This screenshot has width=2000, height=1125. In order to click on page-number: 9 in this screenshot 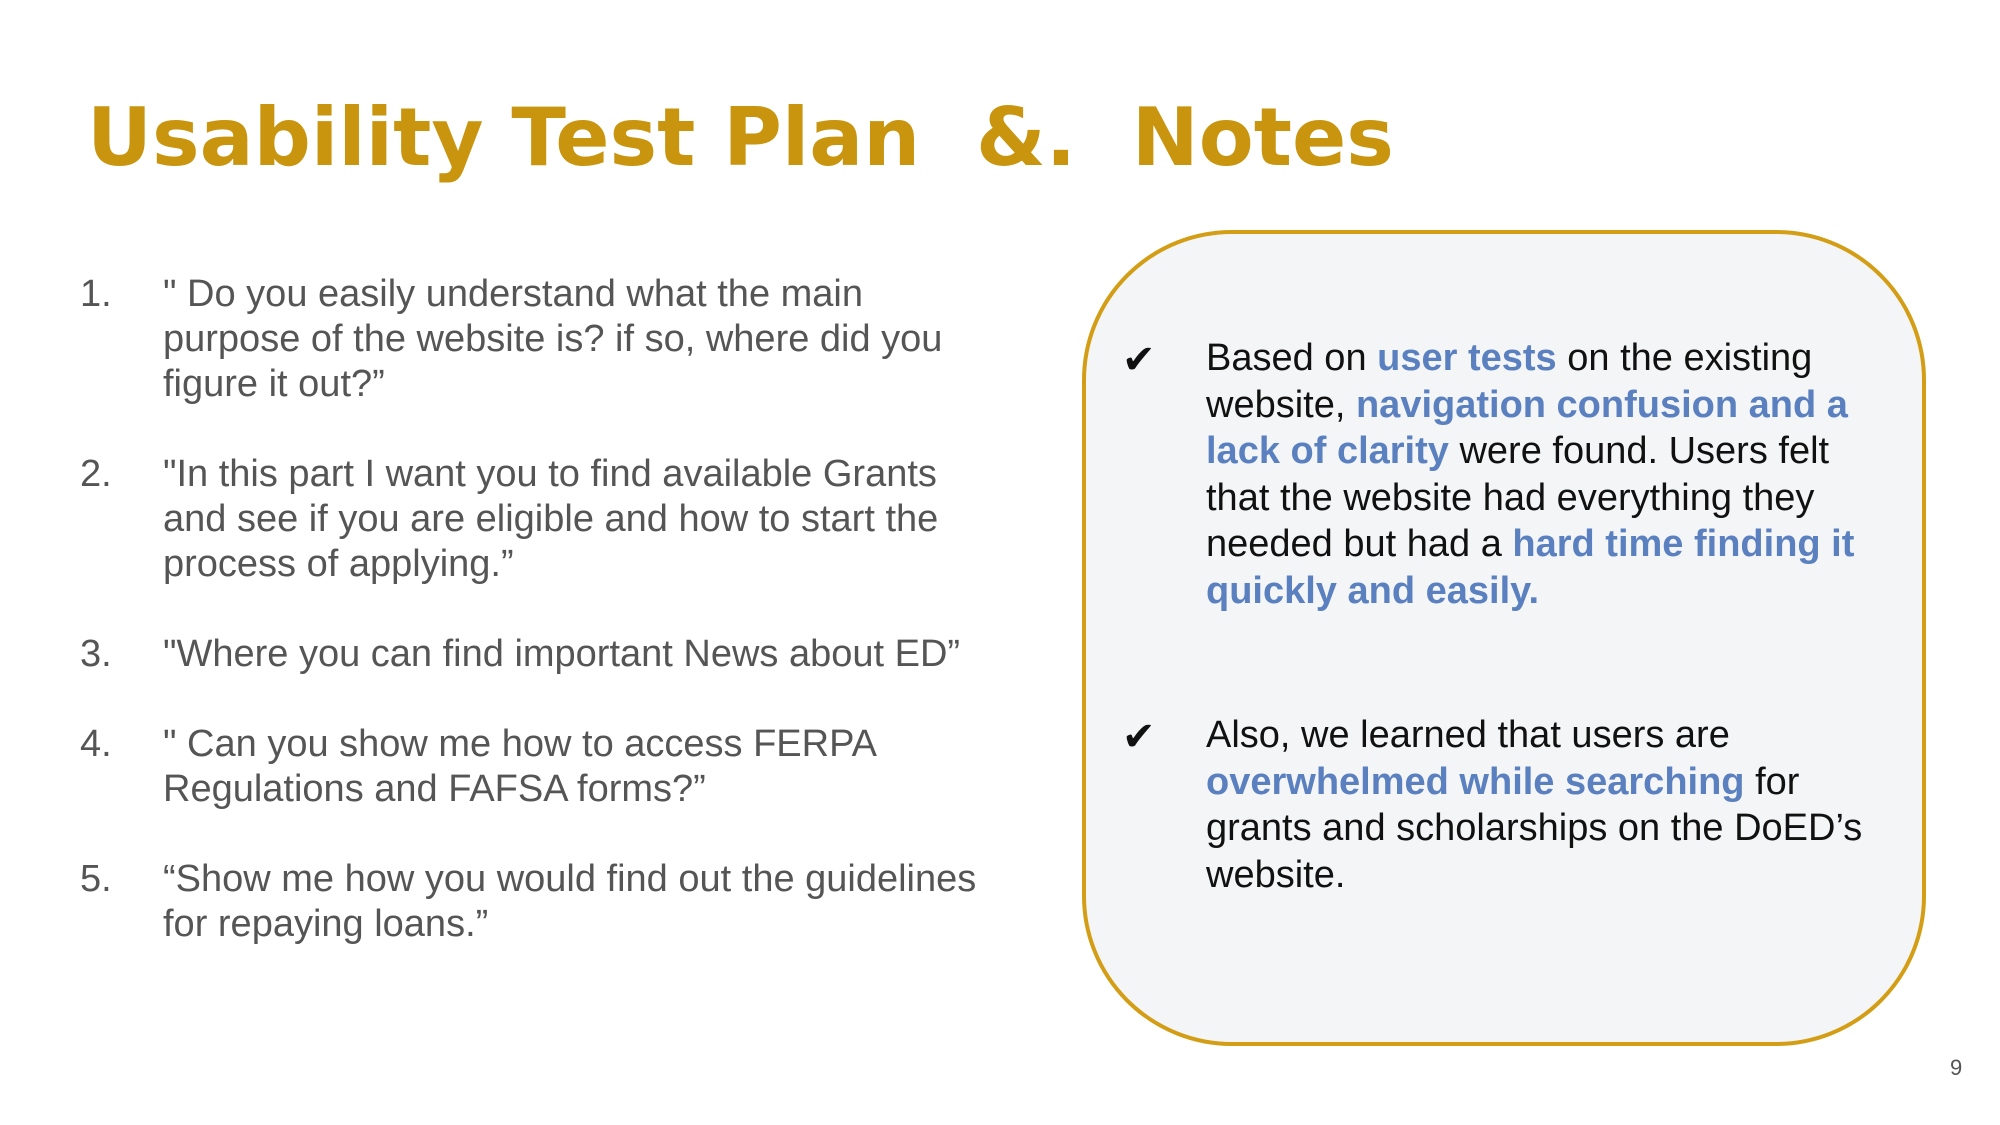, I will do `click(1956, 1067)`.